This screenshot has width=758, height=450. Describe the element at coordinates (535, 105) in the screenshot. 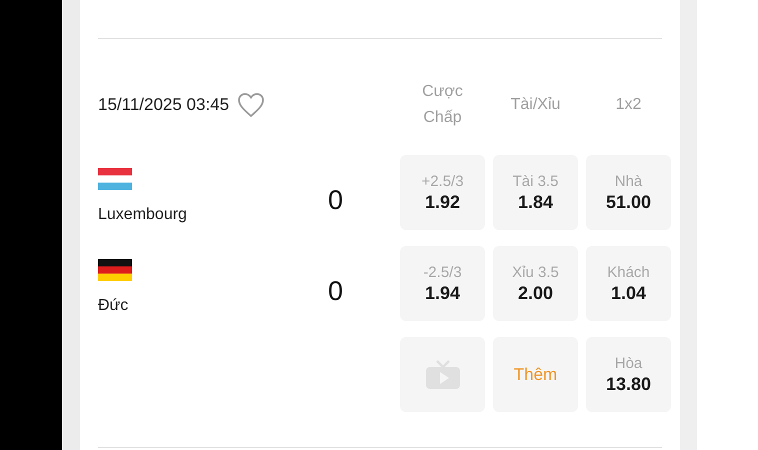

I see `column-header: Tài/Xỉu` at that location.